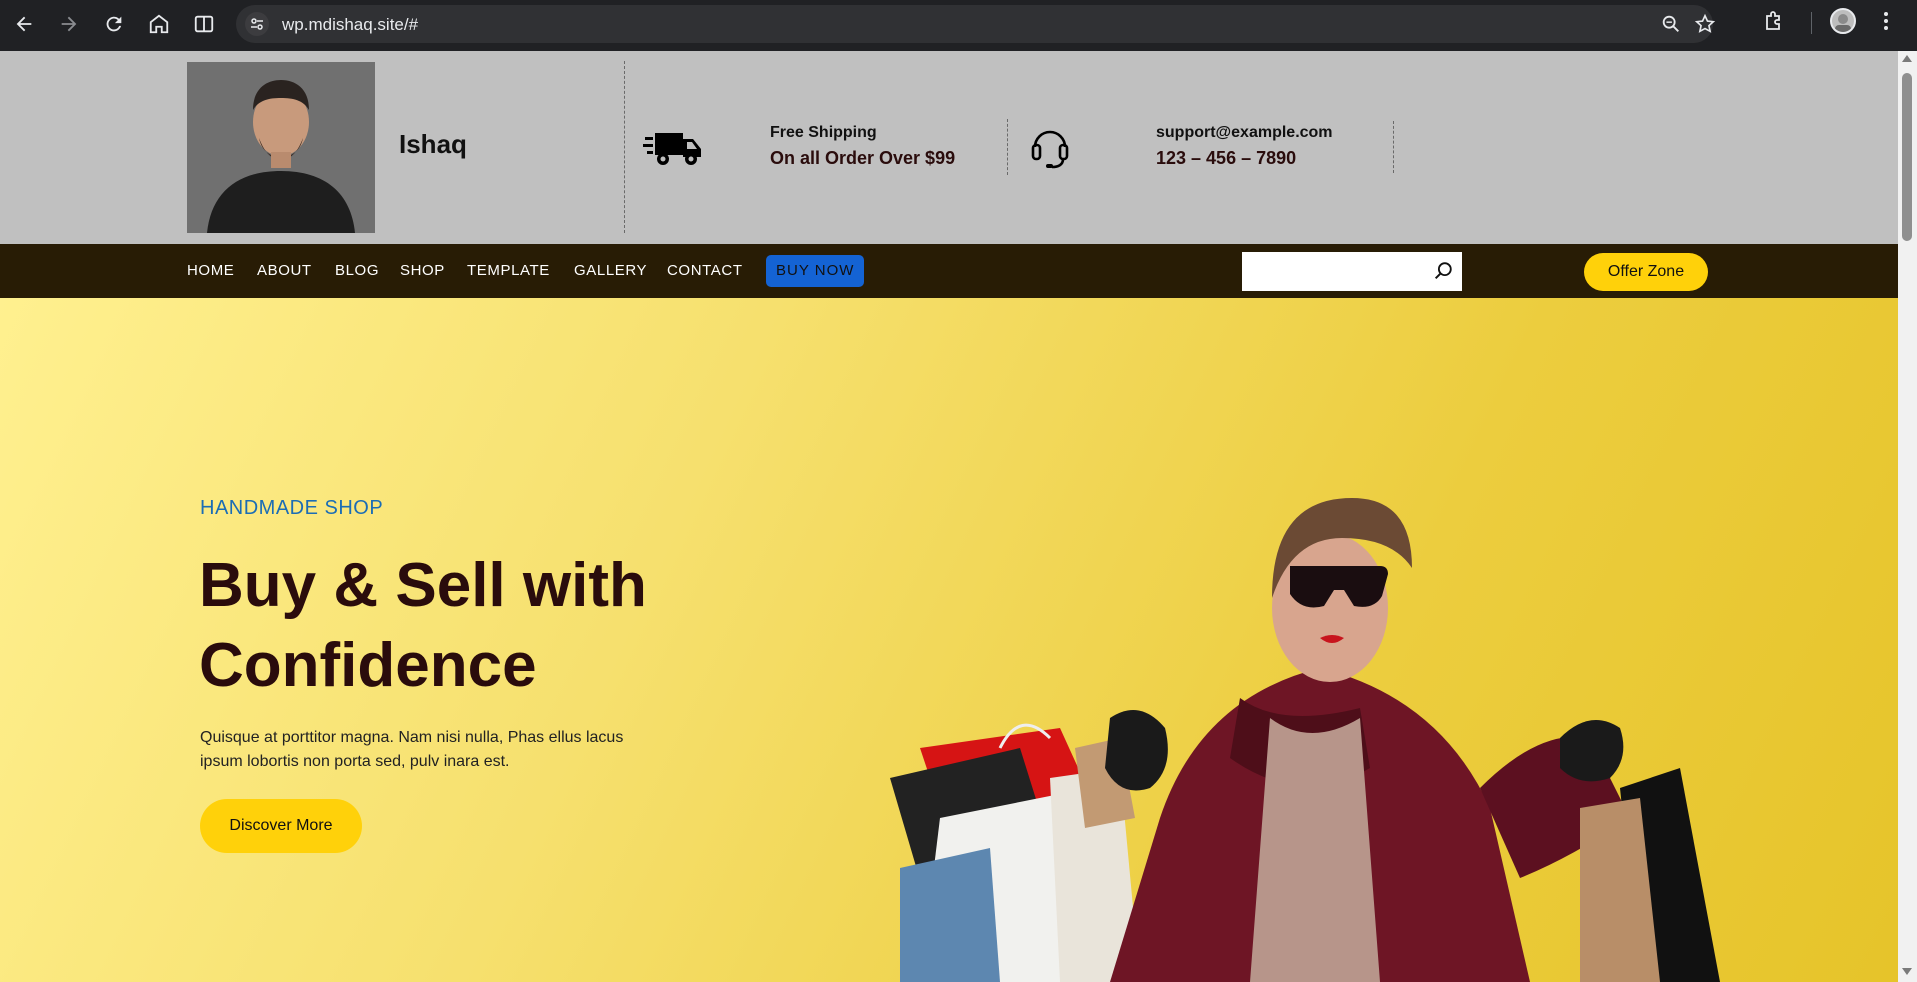 The height and width of the screenshot is (982, 1917). What do you see at coordinates (1907, 157) in the screenshot?
I see `scroll-thumb` at bounding box center [1907, 157].